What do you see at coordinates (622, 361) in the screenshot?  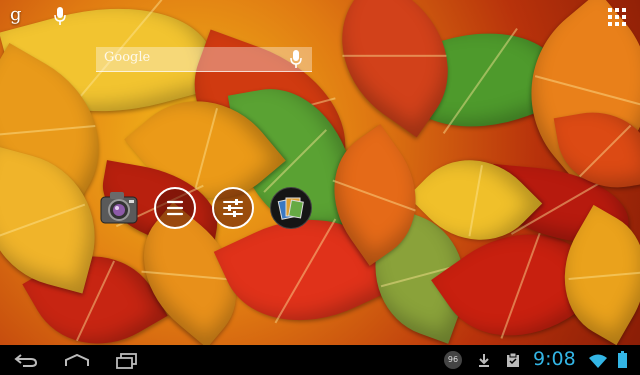 I see `battery-icon` at bounding box center [622, 361].